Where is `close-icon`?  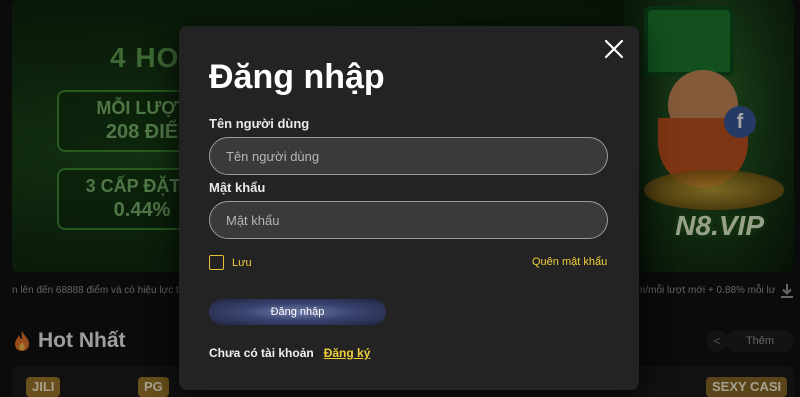 close-icon is located at coordinates (614, 49).